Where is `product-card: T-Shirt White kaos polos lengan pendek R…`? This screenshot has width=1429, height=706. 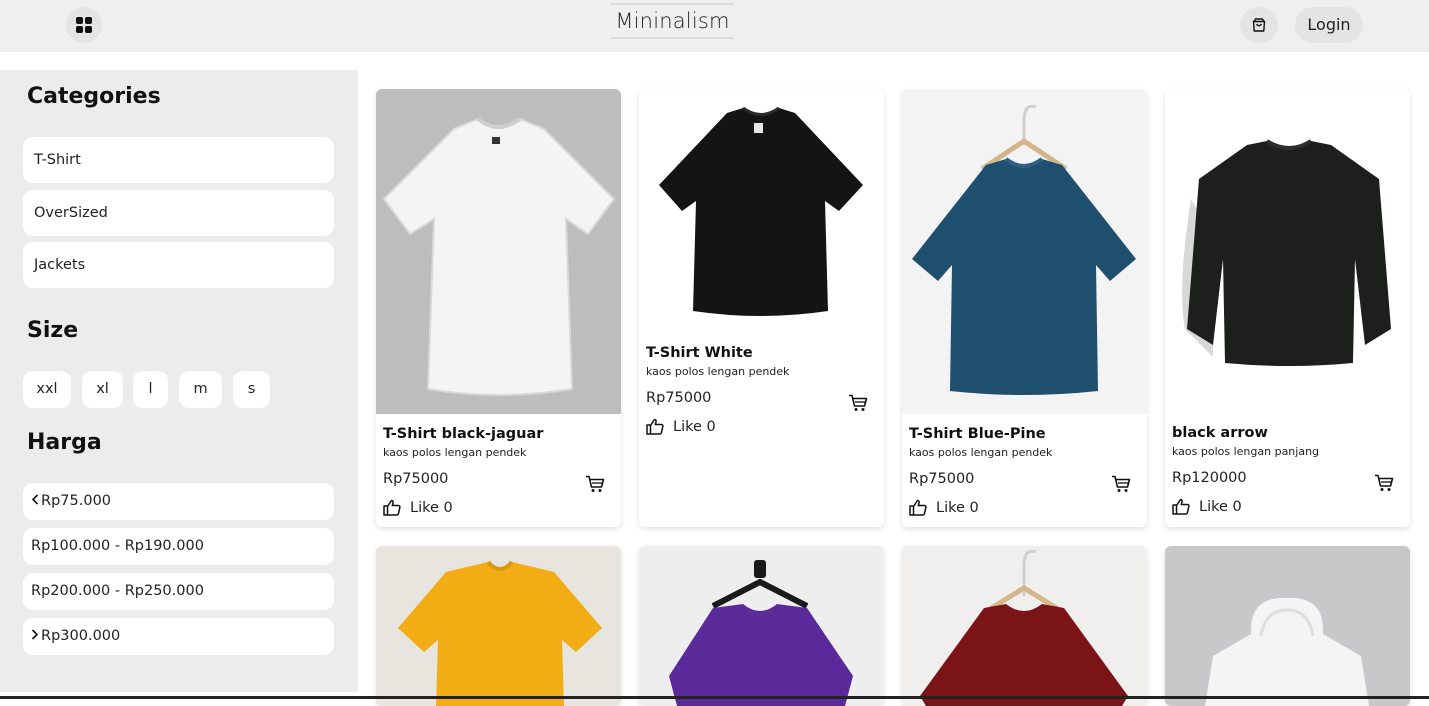
product-card: T-Shirt White kaos polos lengan pendek R… is located at coordinates (761, 308).